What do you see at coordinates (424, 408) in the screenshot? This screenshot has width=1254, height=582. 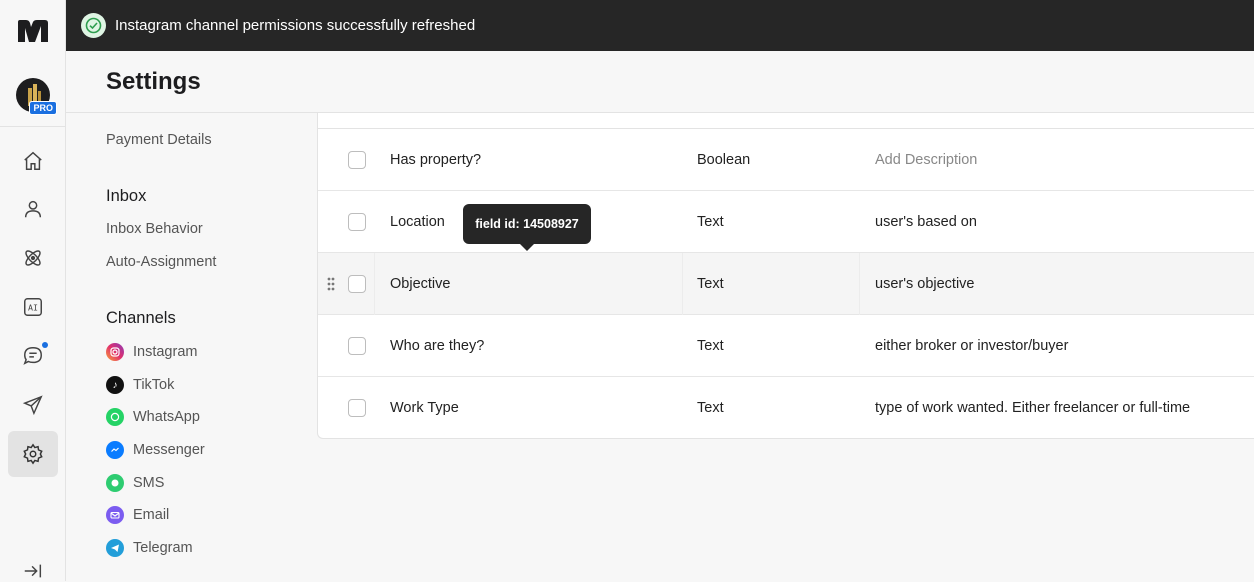 I see `field-name: Work Type` at bounding box center [424, 408].